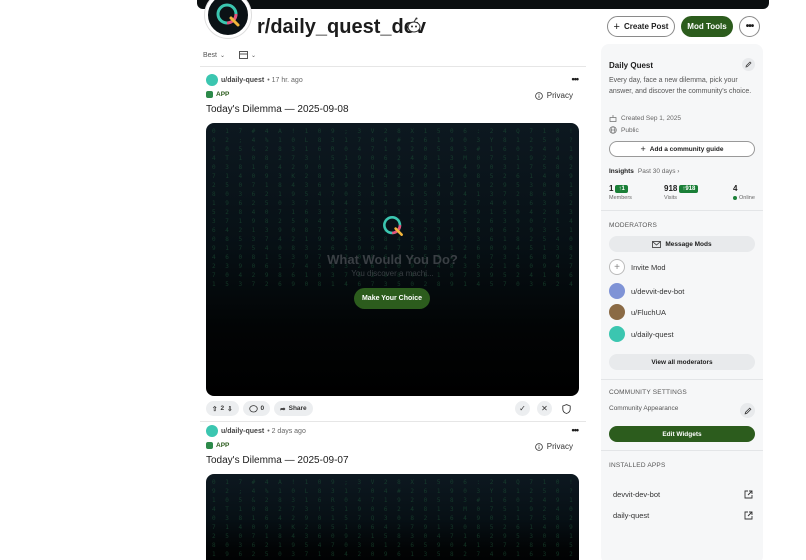 The image size is (806, 560). What do you see at coordinates (392, 298) in the screenshot?
I see `make-choice-button: Make Your Choice` at bounding box center [392, 298].